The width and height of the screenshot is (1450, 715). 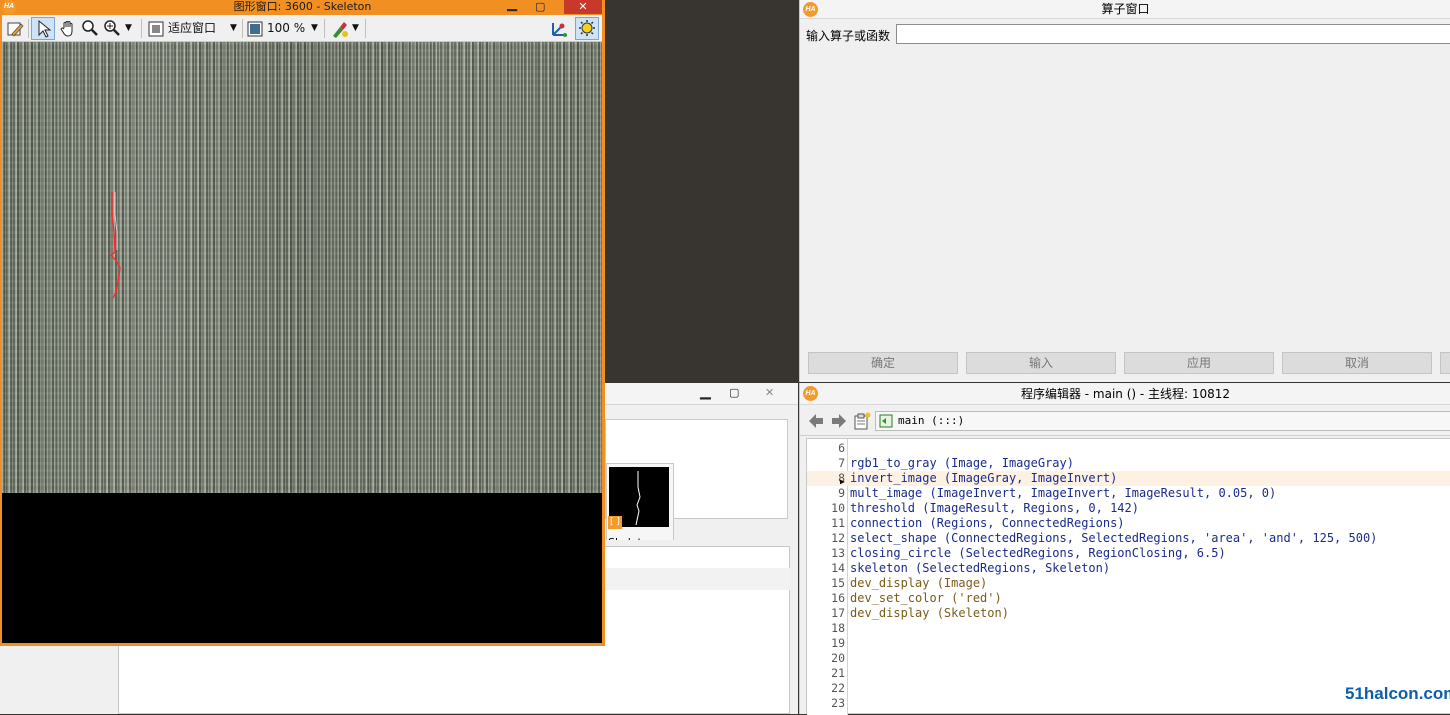 What do you see at coordinates (1128, 613) in the screenshot?
I see `code-line: 17 dev_display (Skeleton)` at bounding box center [1128, 613].